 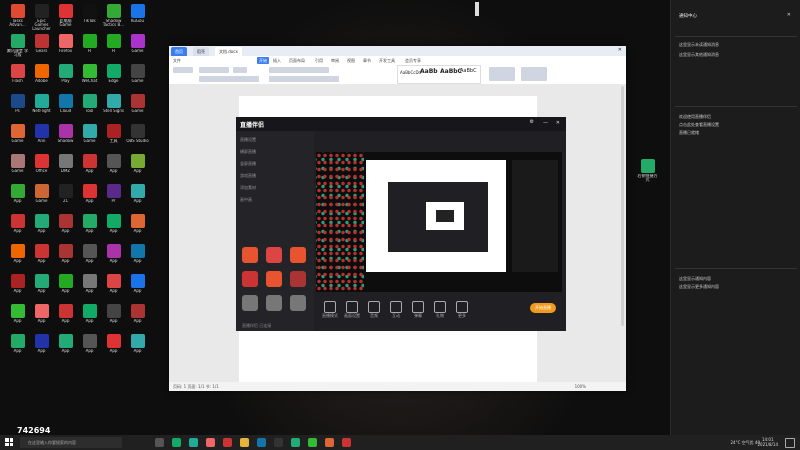 What do you see at coordinates (297, 60) in the screenshot?
I see `menu-layout: 页面布局` at bounding box center [297, 60].